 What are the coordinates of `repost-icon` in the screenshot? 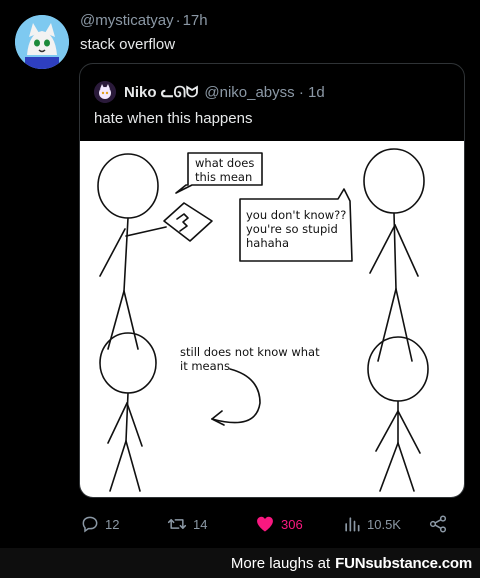 It's located at (177, 524).